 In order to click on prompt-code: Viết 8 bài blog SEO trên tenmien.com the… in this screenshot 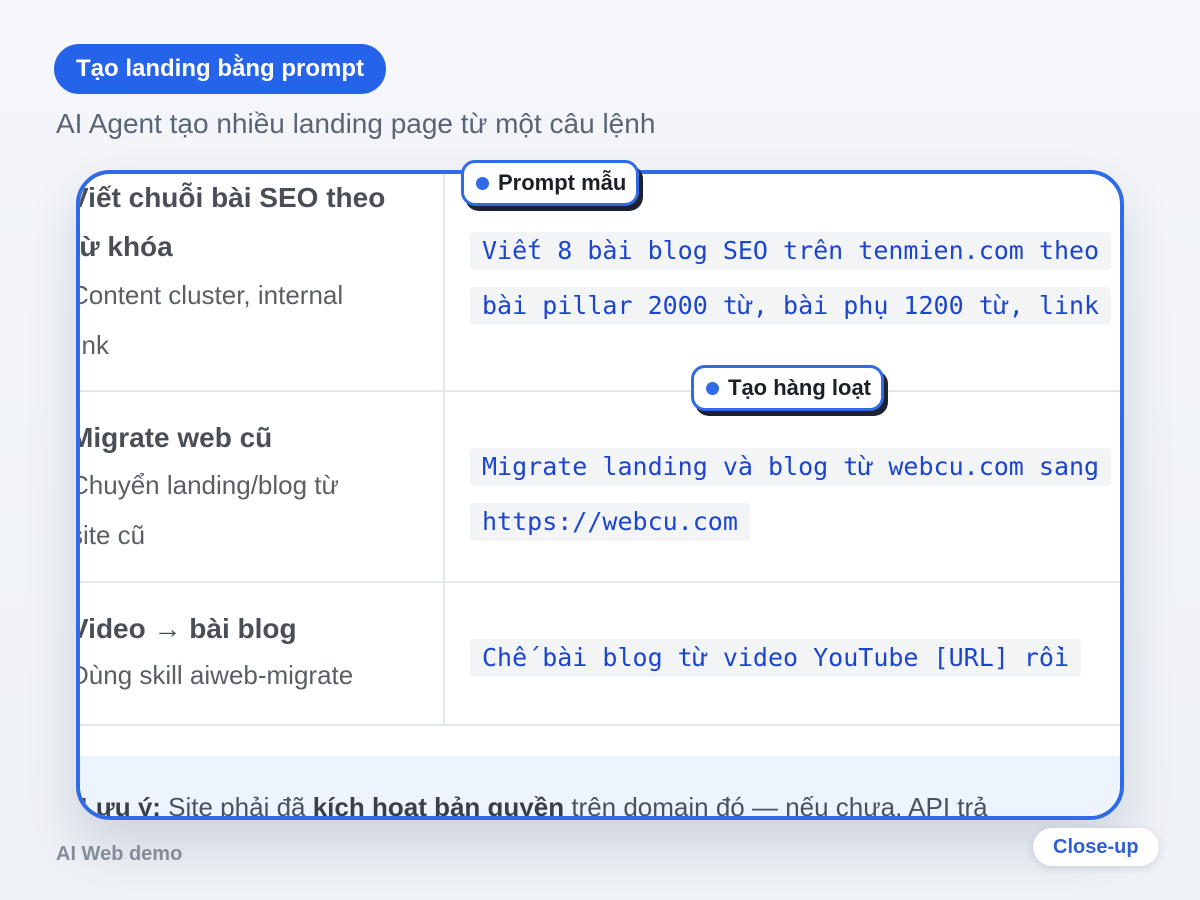, I will do `click(795, 281)`.